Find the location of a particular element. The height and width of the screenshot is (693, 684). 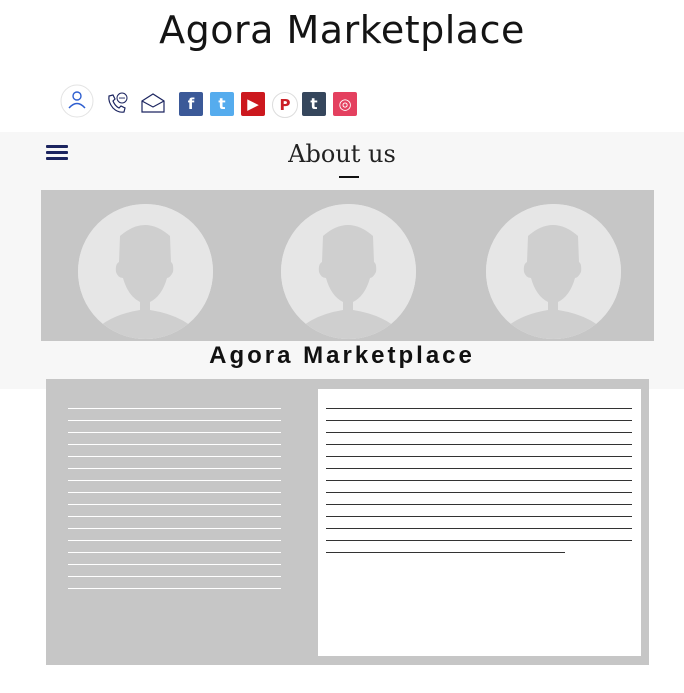

heading-underline is located at coordinates (349, 177).